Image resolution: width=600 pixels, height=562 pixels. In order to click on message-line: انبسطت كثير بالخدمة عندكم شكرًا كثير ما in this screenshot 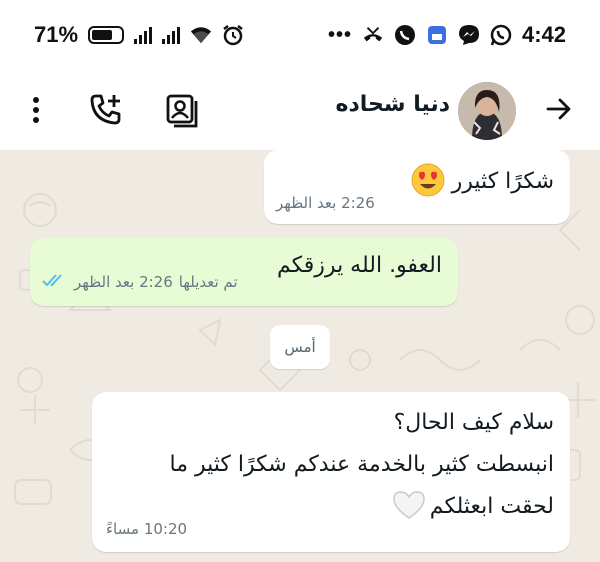, I will do `click(362, 464)`.